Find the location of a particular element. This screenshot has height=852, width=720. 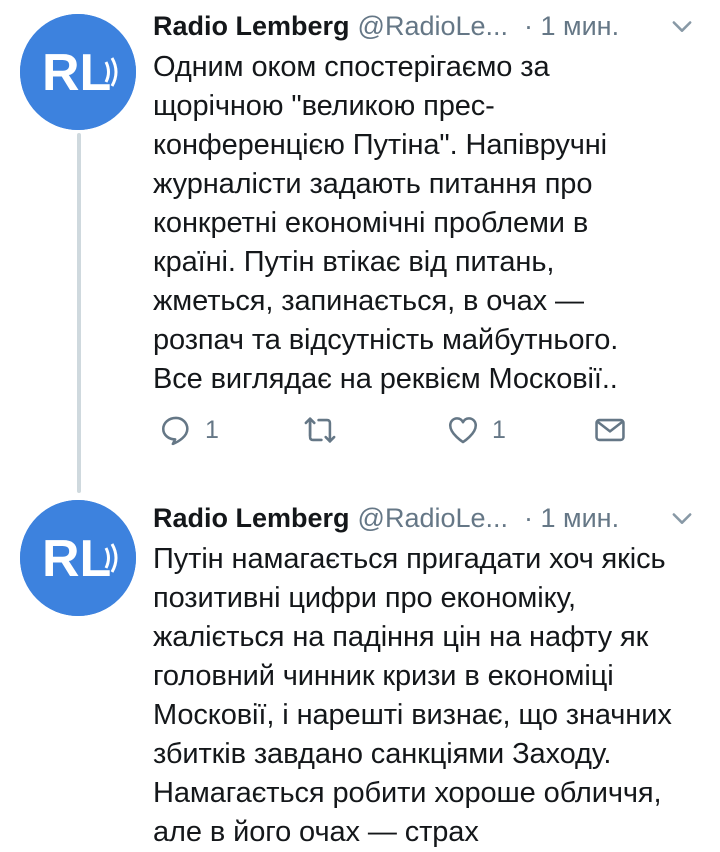

message-icon is located at coordinates (610, 430).